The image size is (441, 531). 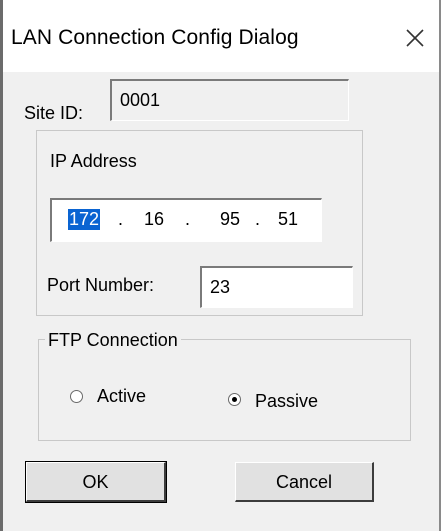 What do you see at coordinates (113, 340) in the screenshot?
I see `ftp-connection-heading: FTP Connection` at bounding box center [113, 340].